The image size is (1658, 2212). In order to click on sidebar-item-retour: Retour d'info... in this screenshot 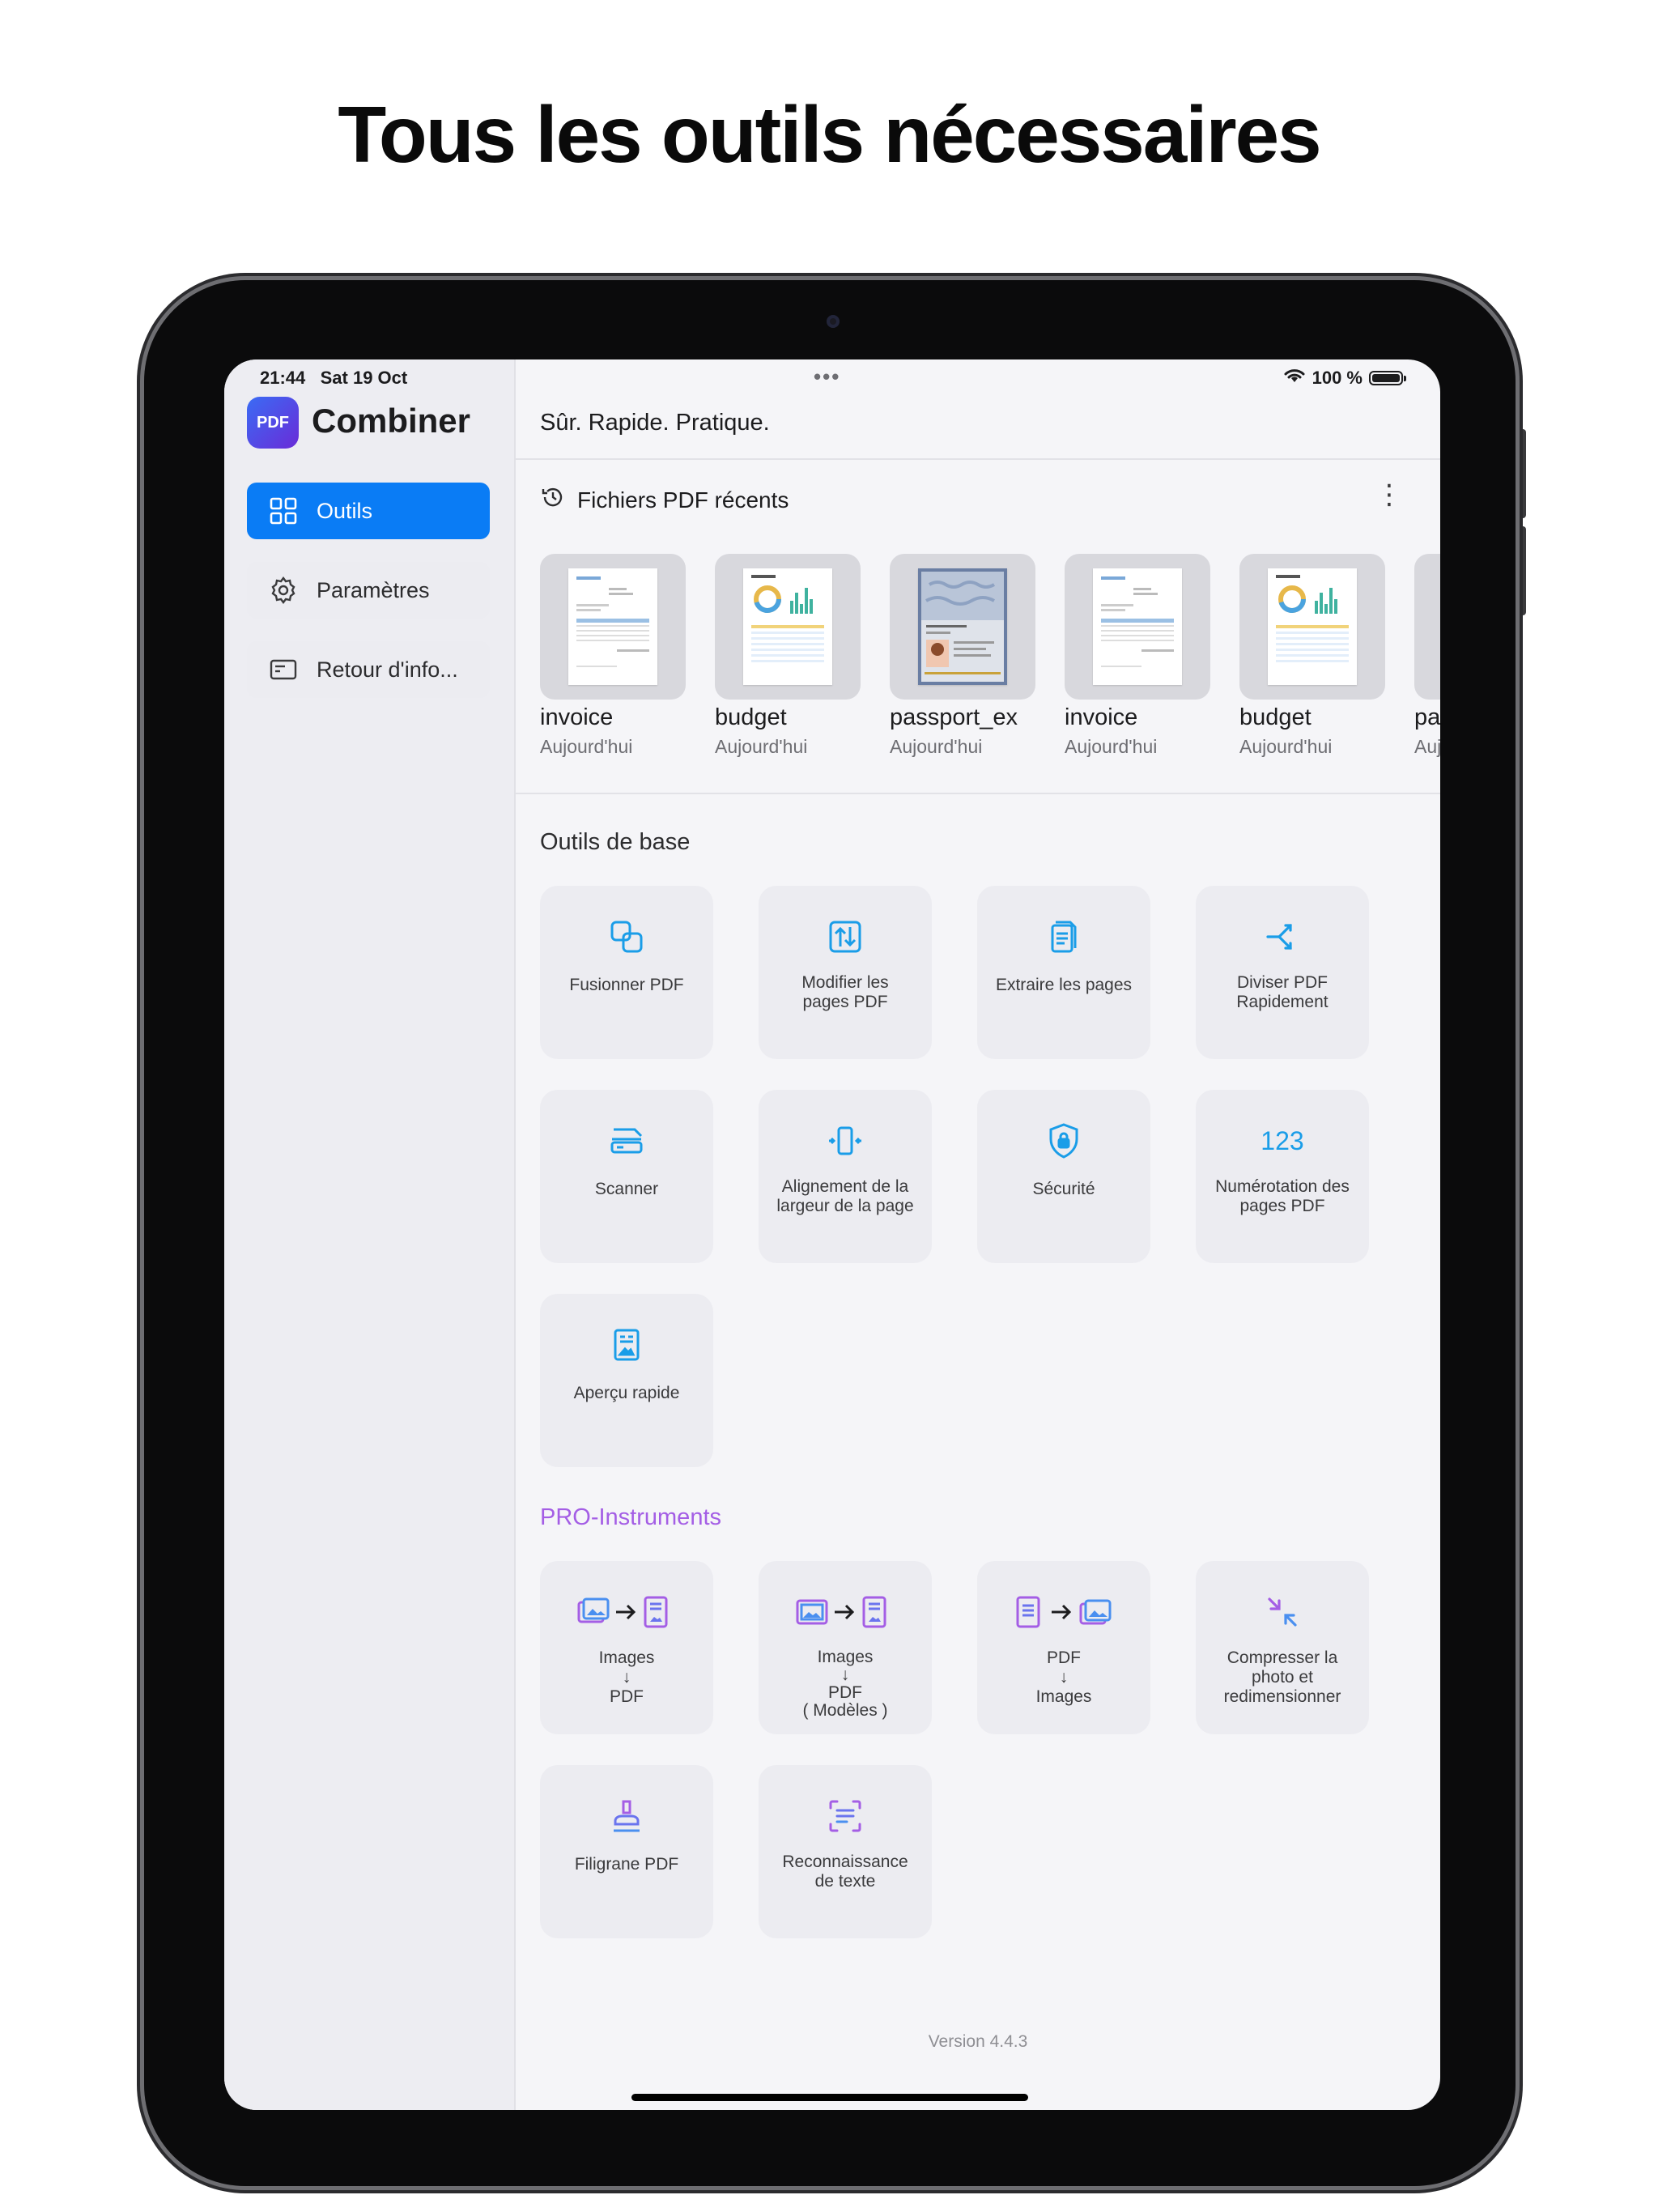, I will do `click(368, 669)`.